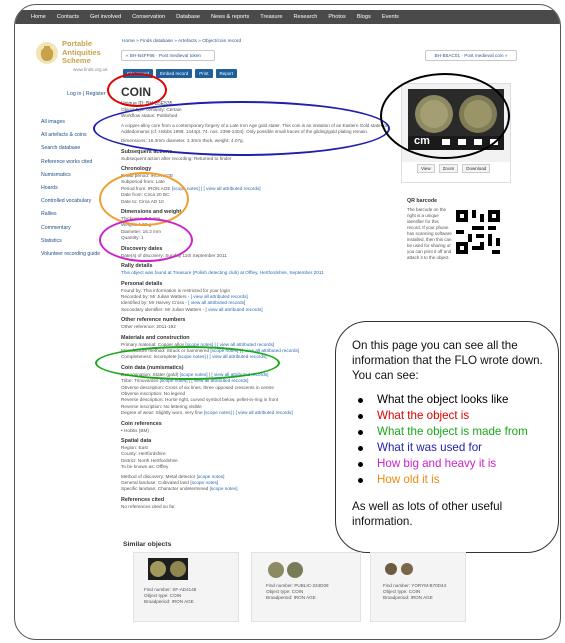 Image resolution: width=565 pixels, height=643 pixels. I want to click on callout-item-age: How old it is, so click(451, 480).